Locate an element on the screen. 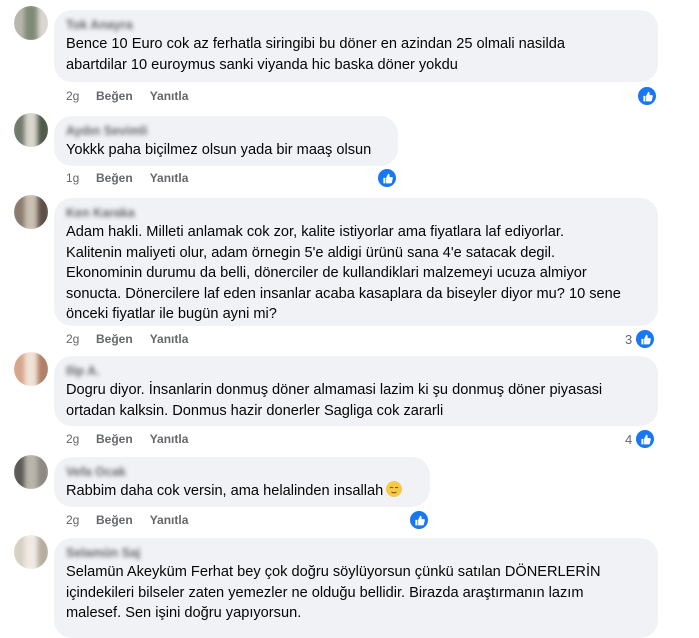 Image resolution: width=699 pixels, height=638 pixels. reaction-summary: 4 is located at coordinates (641, 439).